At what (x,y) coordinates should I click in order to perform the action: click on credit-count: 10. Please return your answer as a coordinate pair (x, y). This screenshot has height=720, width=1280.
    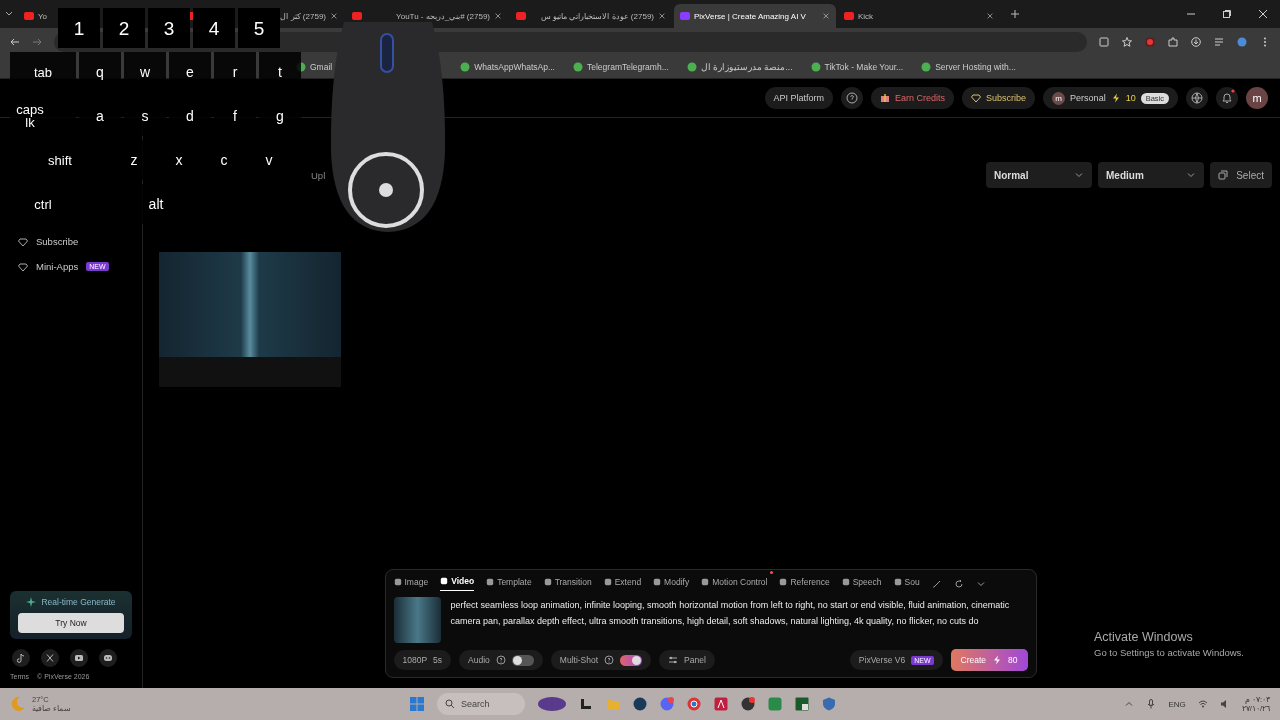
    Looking at the image, I should click on (1130, 98).